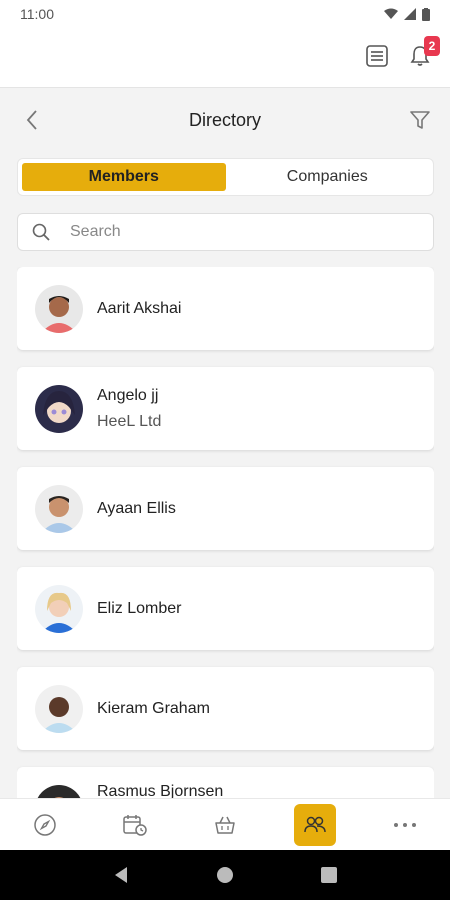 This screenshot has height=900, width=450. I want to click on member-name: Kieram Graham, so click(153, 708).